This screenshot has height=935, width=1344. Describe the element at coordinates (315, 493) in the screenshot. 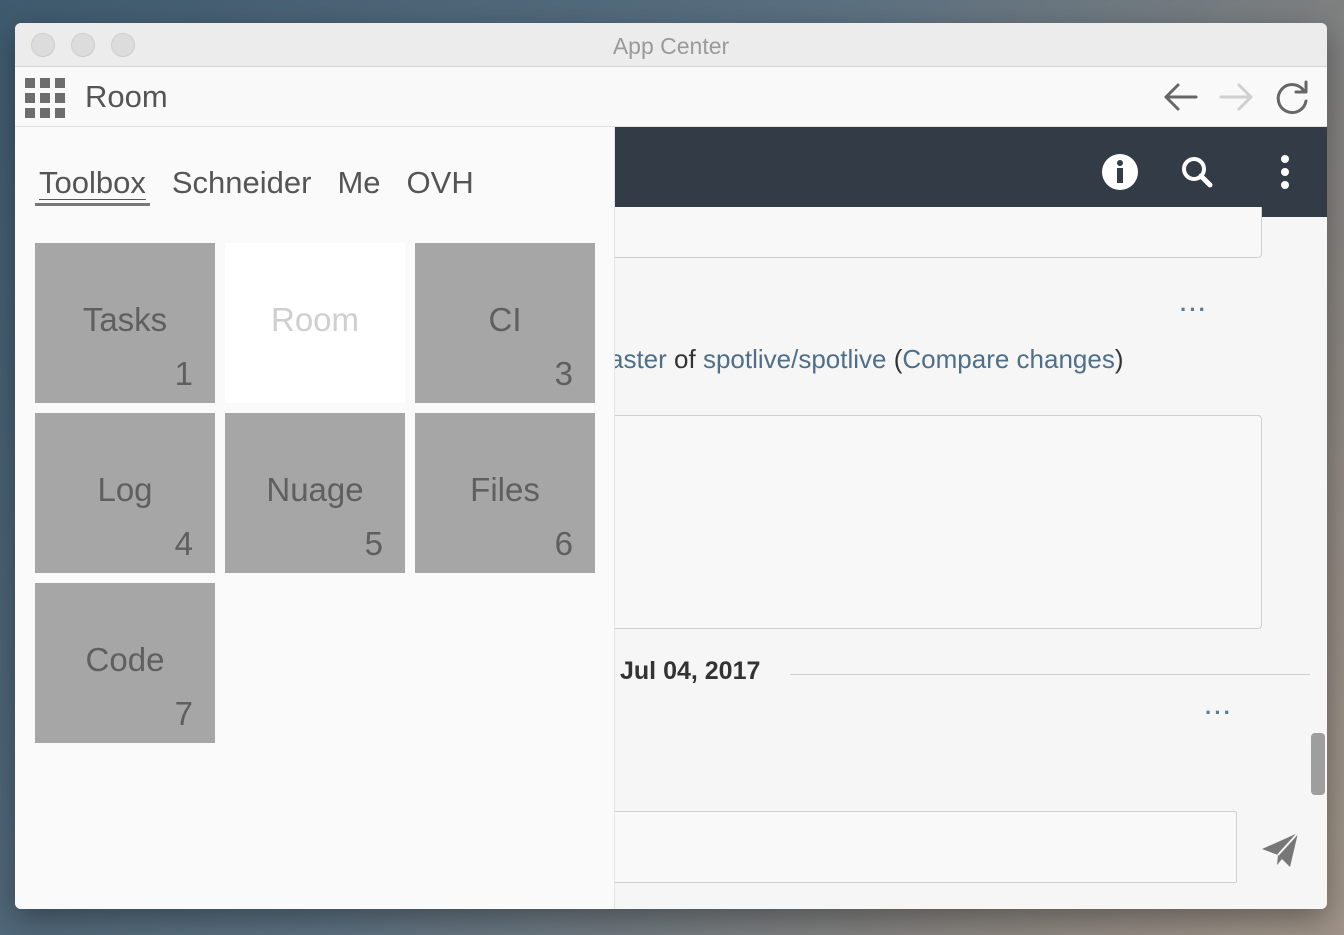

I see `tile-nuage: Nuage 5` at that location.